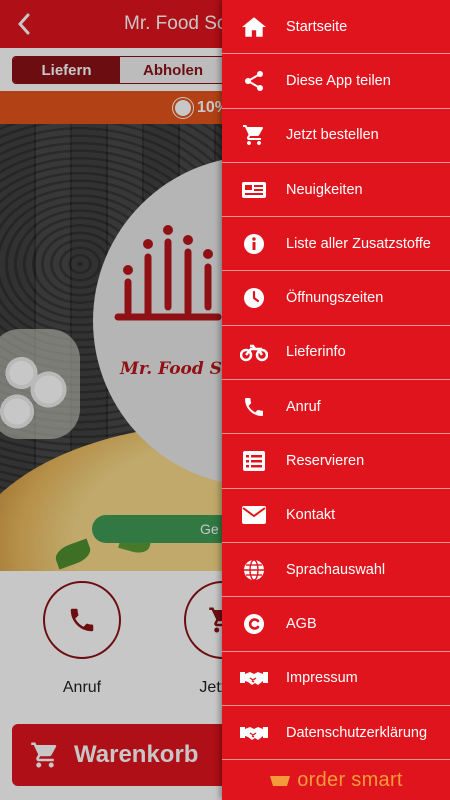  I want to click on menu-item-delivery-info: Lieferinfo, so click(336, 353).